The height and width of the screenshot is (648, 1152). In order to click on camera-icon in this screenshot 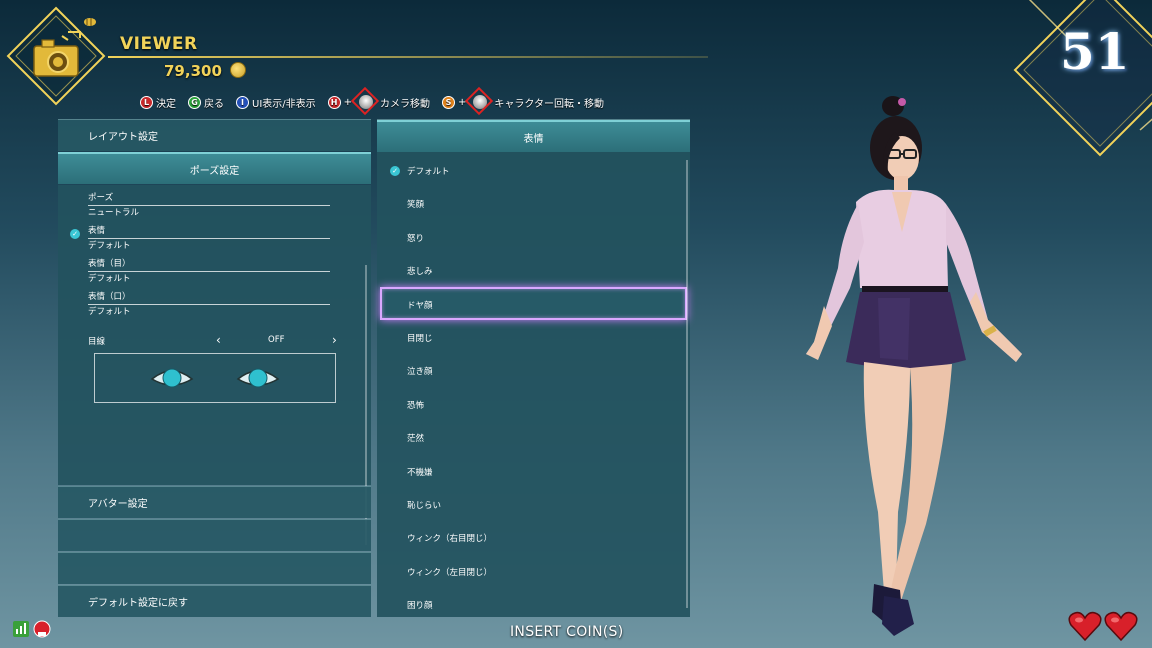, I will do `click(56, 58)`.